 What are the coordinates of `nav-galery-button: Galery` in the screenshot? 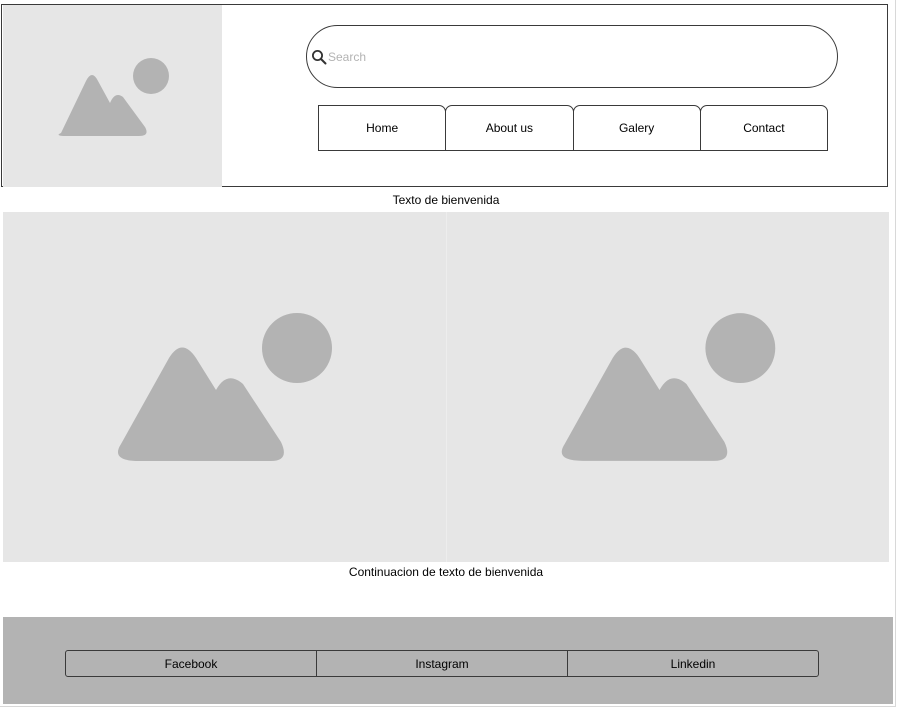 It's located at (636, 128).